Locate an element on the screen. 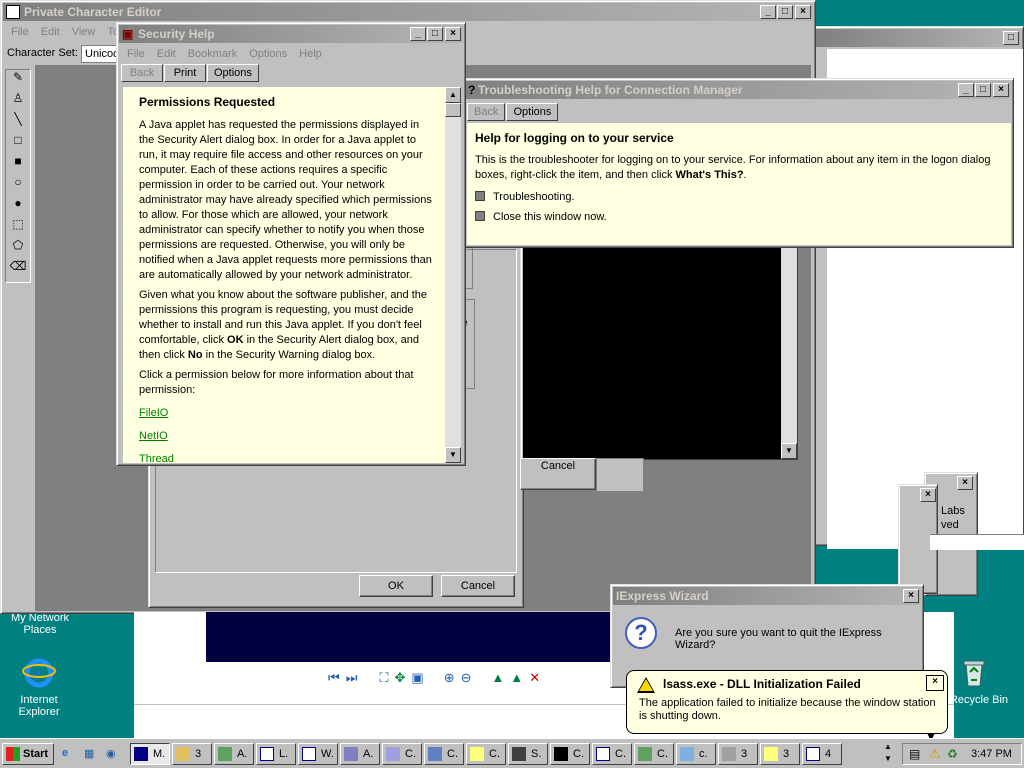 Image resolution: width=1024 pixels, height=768 pixels. quicklaunch-media-icon: ◉ is located at coordinates (114, 755).